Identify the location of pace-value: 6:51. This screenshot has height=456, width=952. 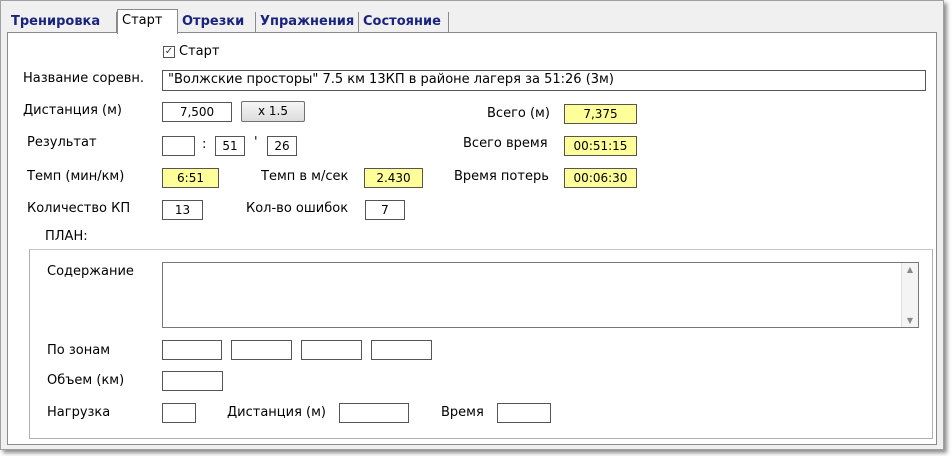
(190, 178).